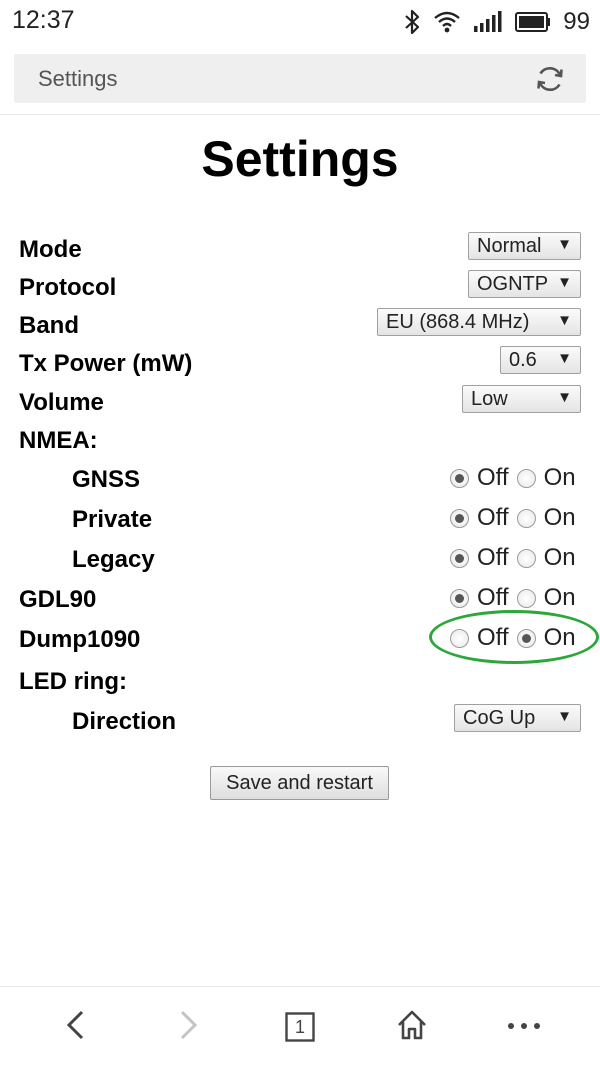 The width and height of the screenshot is (600, 1066). I want to click on tx-power-value: 0.6, so click(523, 360).